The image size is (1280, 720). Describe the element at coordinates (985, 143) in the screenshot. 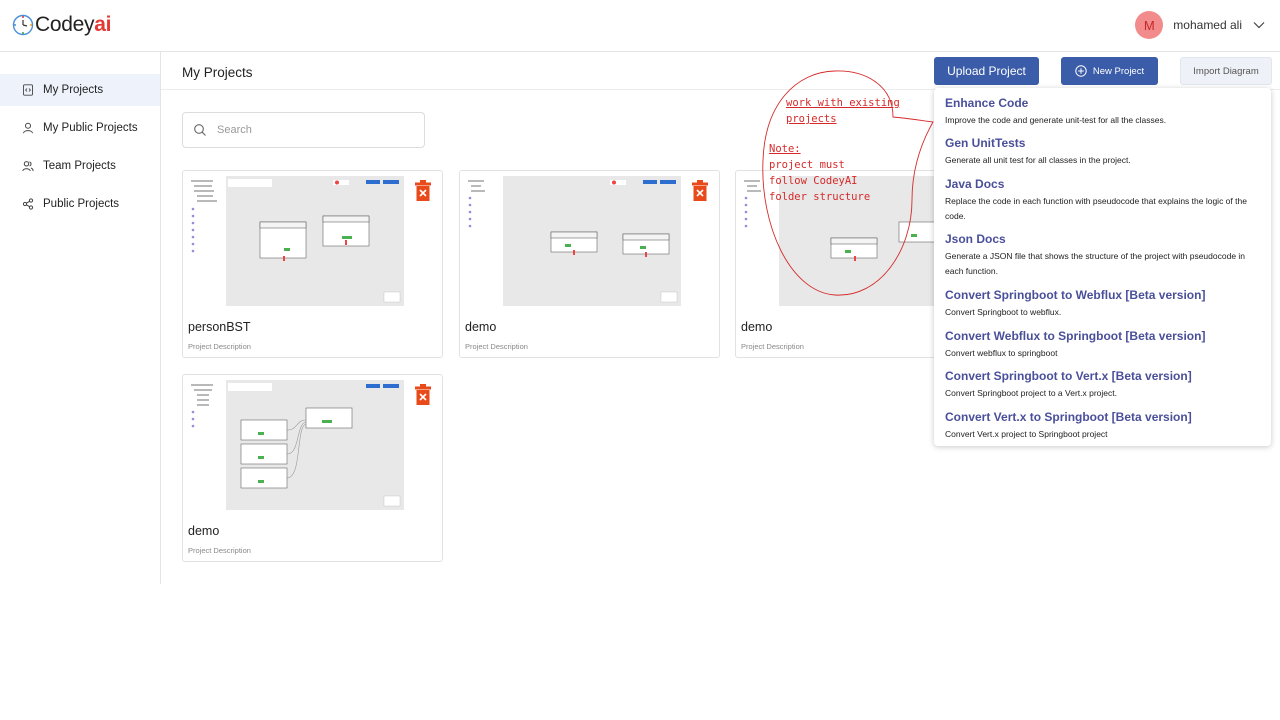

I see `menu-item-title: Gen UnitTests` at that location.